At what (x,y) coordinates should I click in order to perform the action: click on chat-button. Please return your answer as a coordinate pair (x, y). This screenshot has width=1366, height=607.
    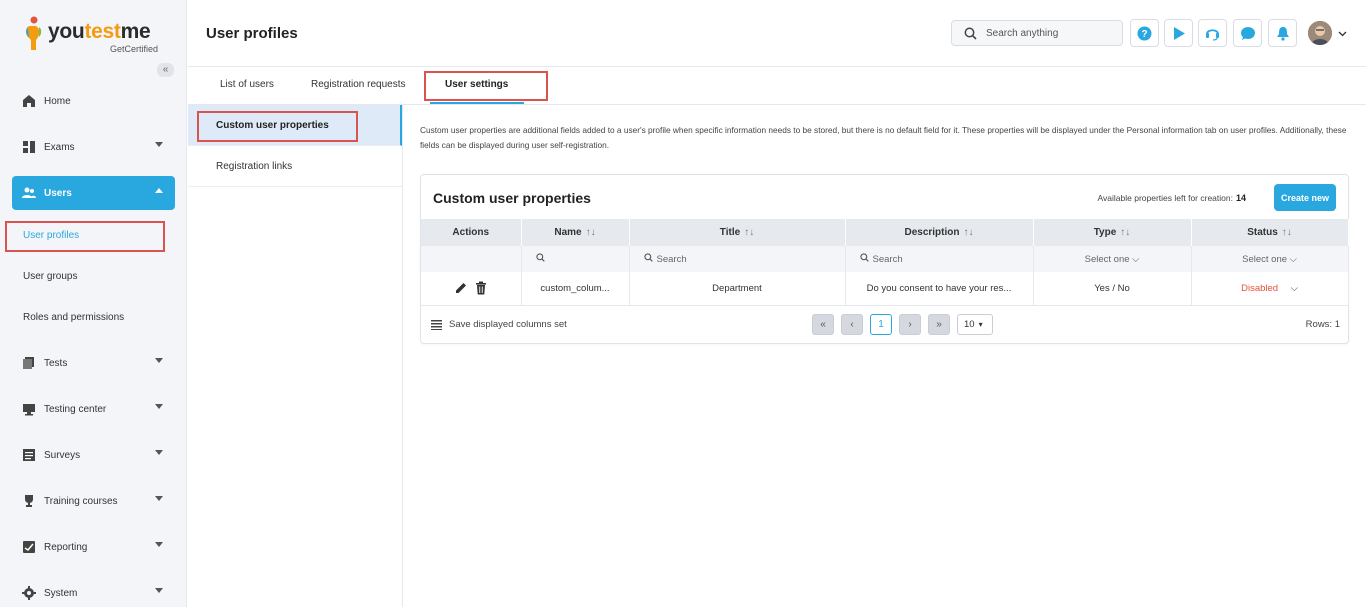
    Looking at the image, I should click on (1247, 33).